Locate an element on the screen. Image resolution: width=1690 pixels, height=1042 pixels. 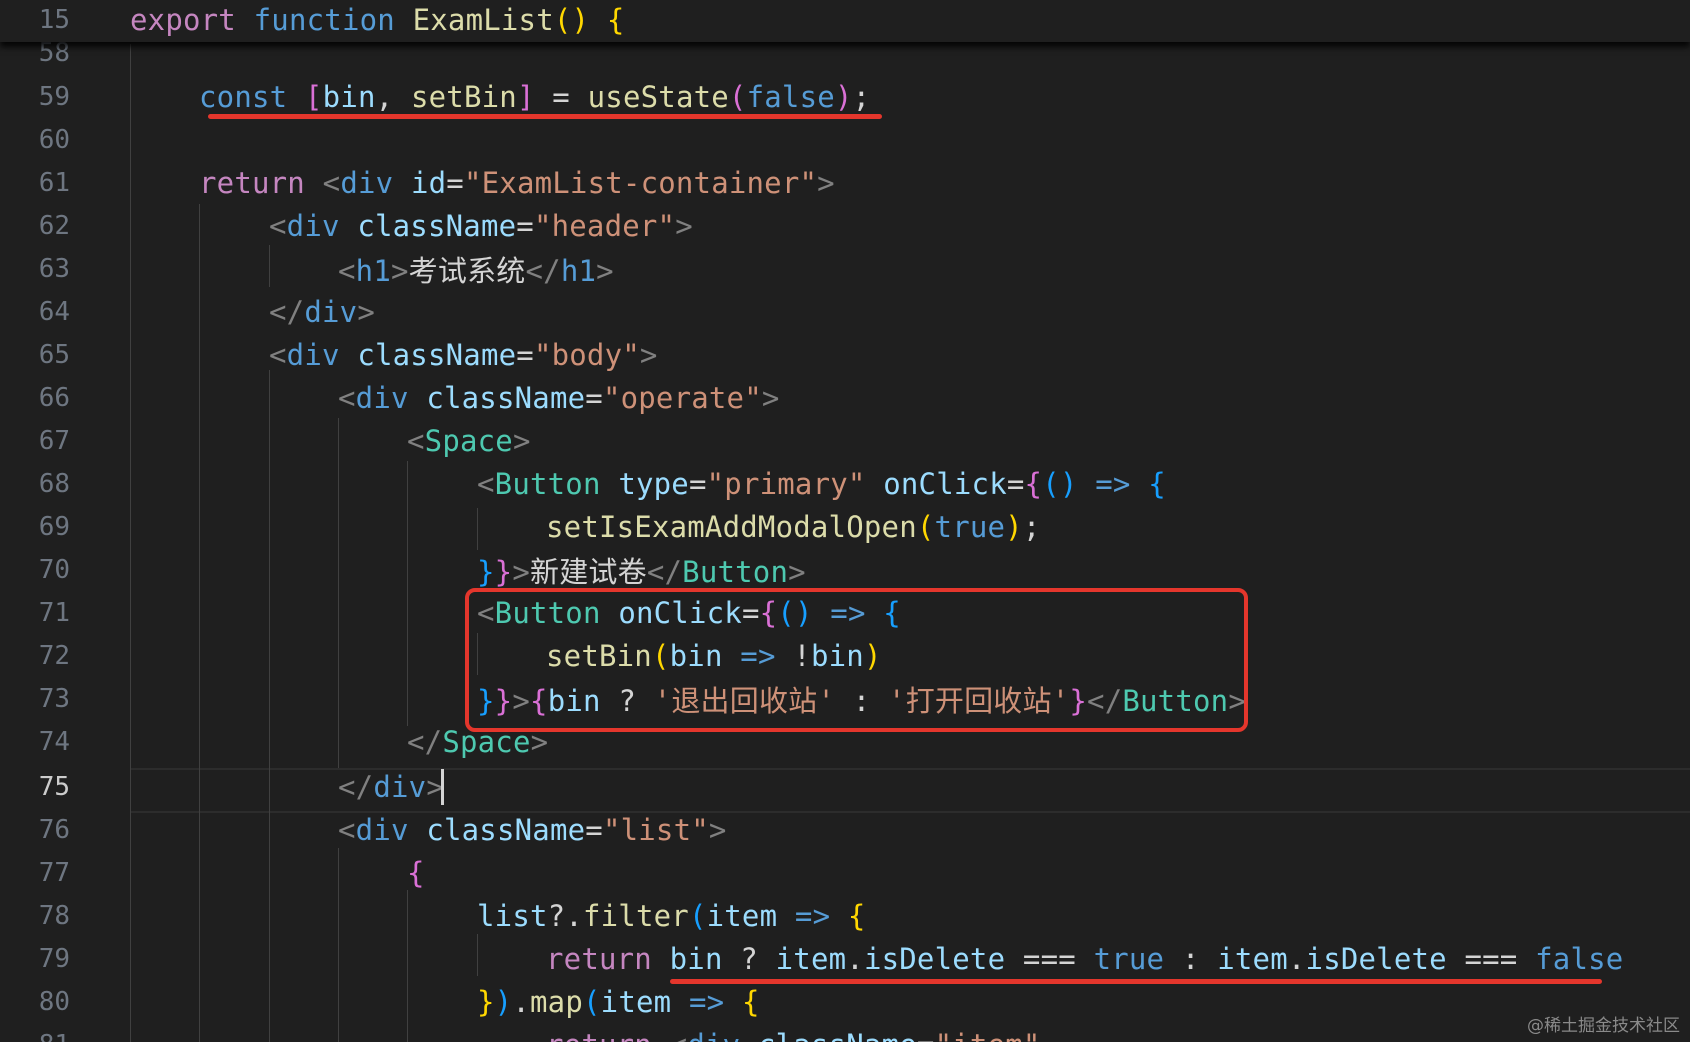
line-number: 74 is located at coordinates (54, 741).